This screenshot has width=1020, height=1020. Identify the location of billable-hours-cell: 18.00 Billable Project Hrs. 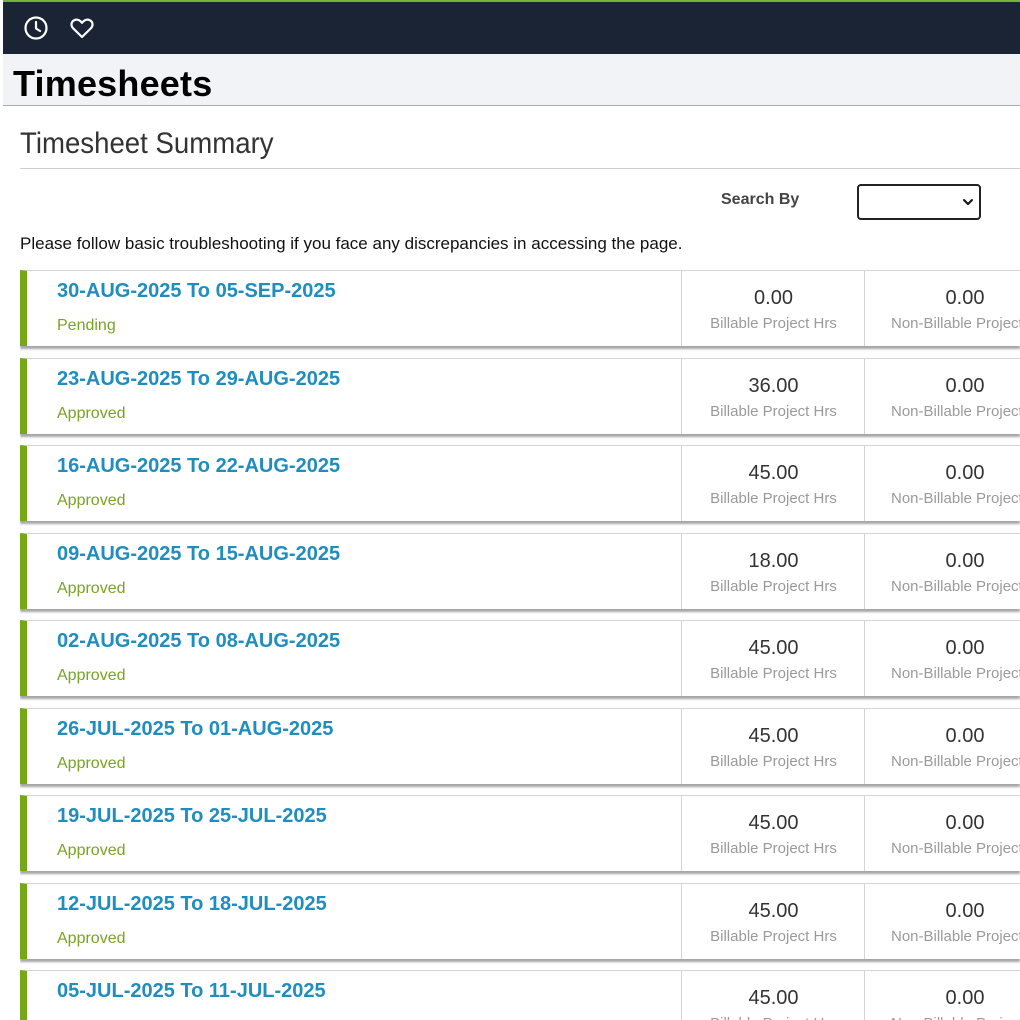
(773, 571).